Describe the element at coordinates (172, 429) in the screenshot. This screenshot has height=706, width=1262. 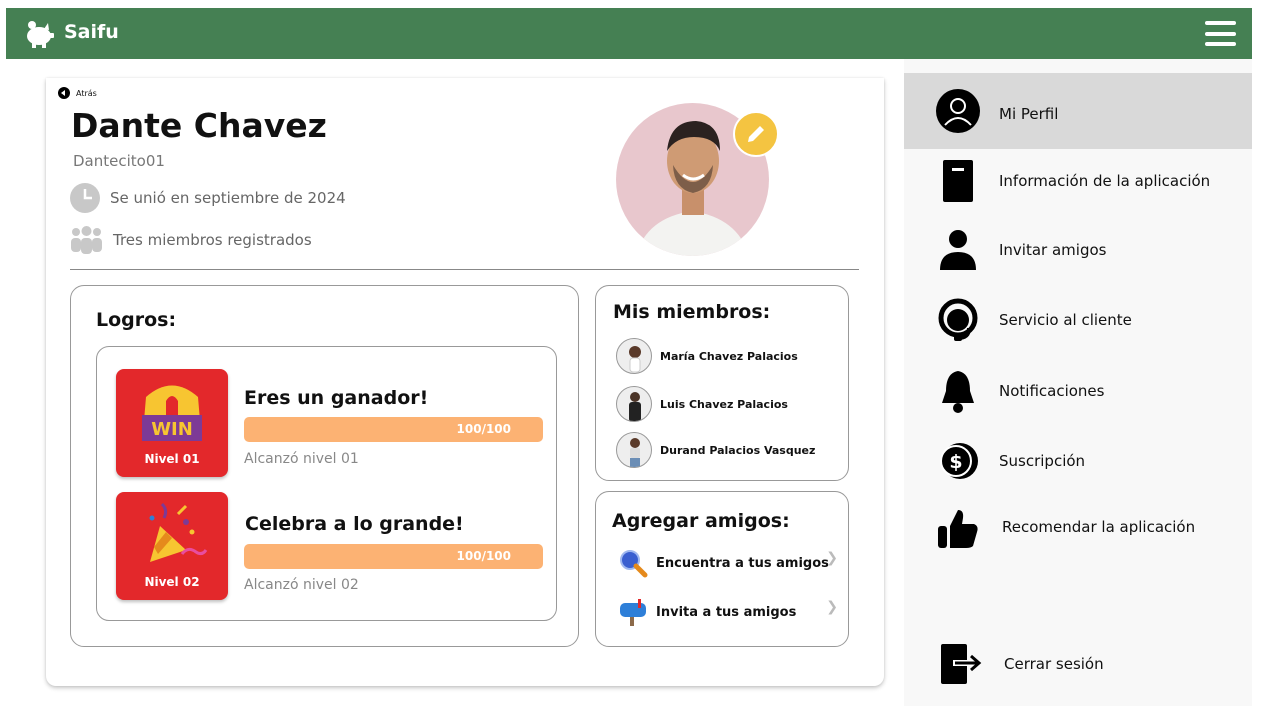
I see `win-text: WIN` at that location.